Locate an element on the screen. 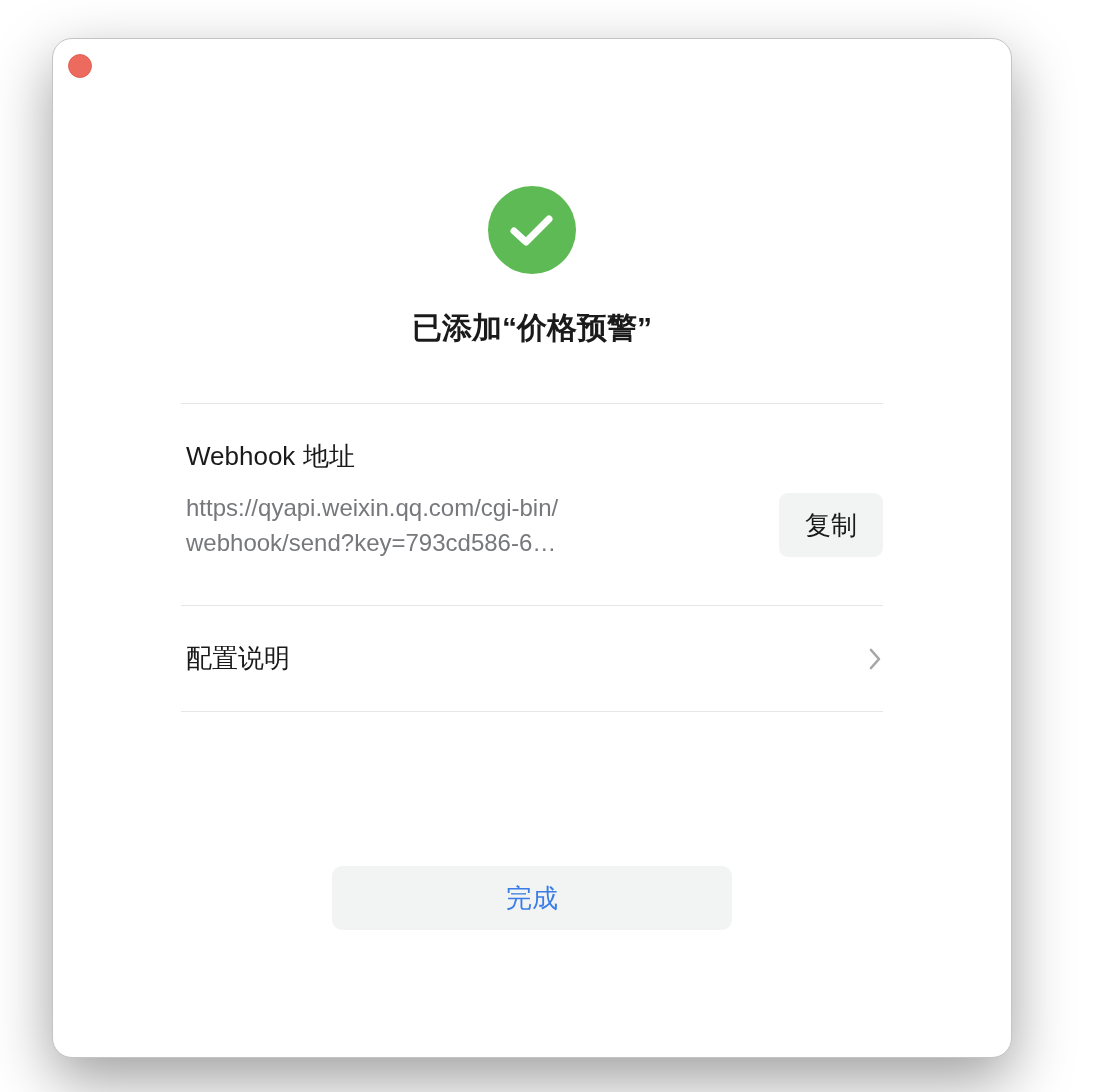 The image size is (1094, 1092). chevron-right-icon is located at coordinates (875, 658).